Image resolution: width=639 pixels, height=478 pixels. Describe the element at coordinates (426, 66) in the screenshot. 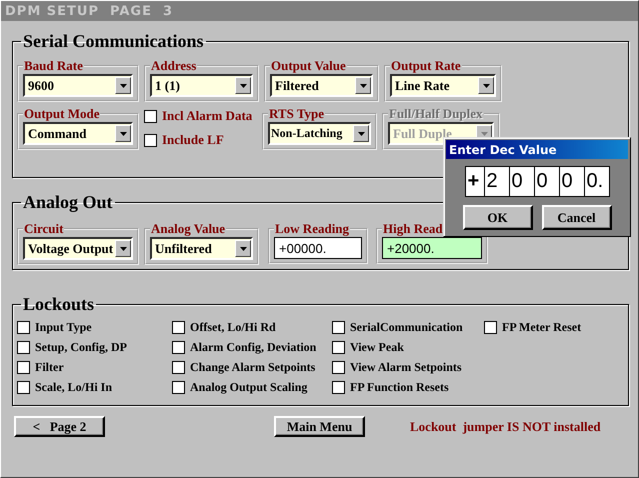

I see `field-label: Output Rate` at that location.